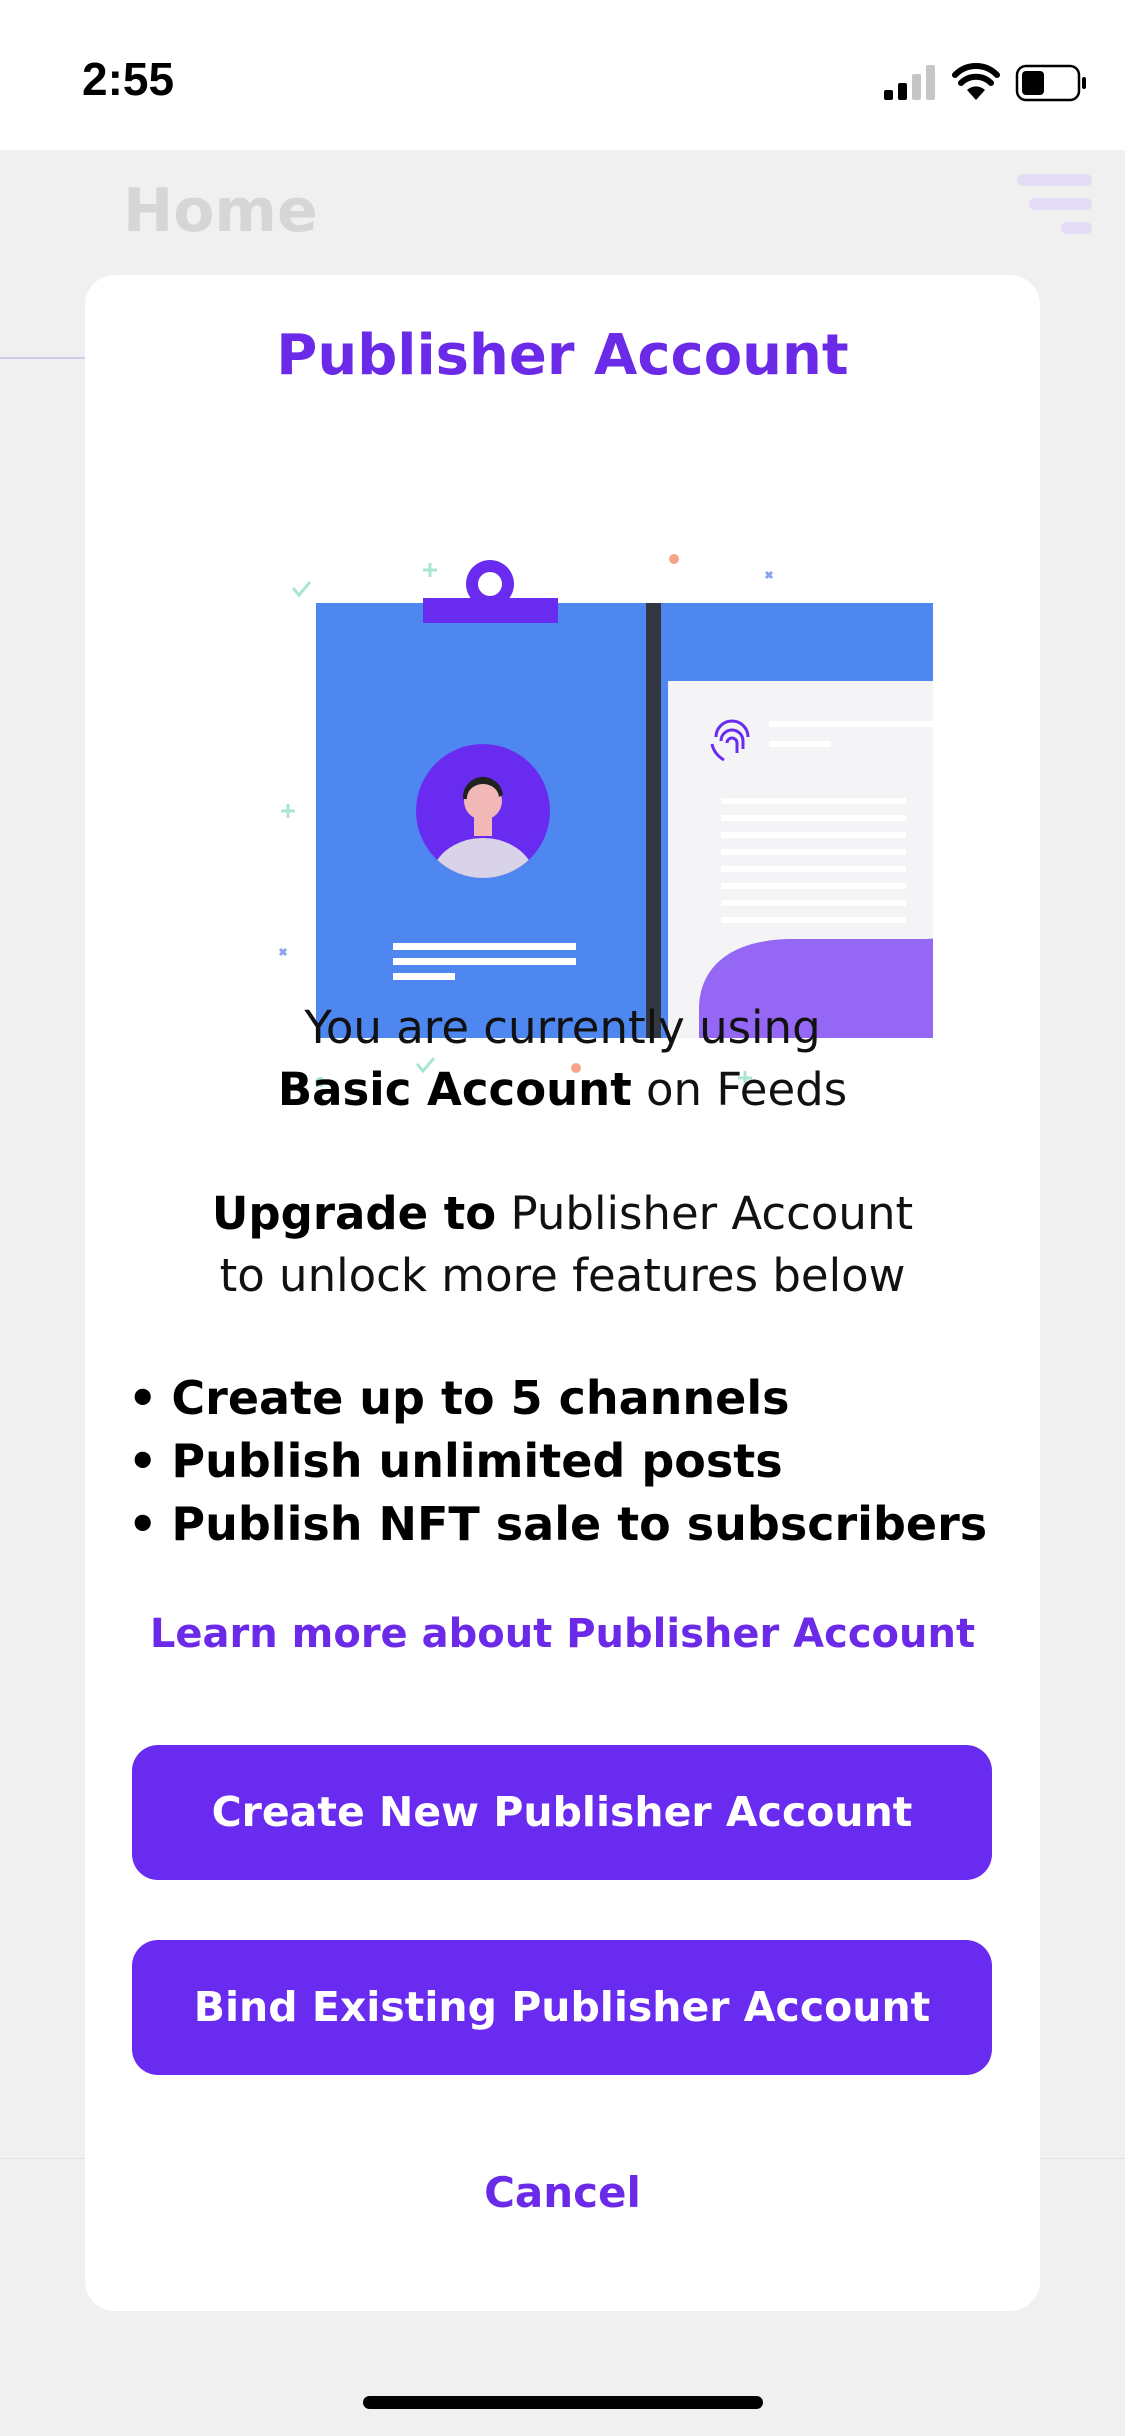  Describe the element at coordinates (563, 2402) in the screenshot. I see `home-indicator` at that location.